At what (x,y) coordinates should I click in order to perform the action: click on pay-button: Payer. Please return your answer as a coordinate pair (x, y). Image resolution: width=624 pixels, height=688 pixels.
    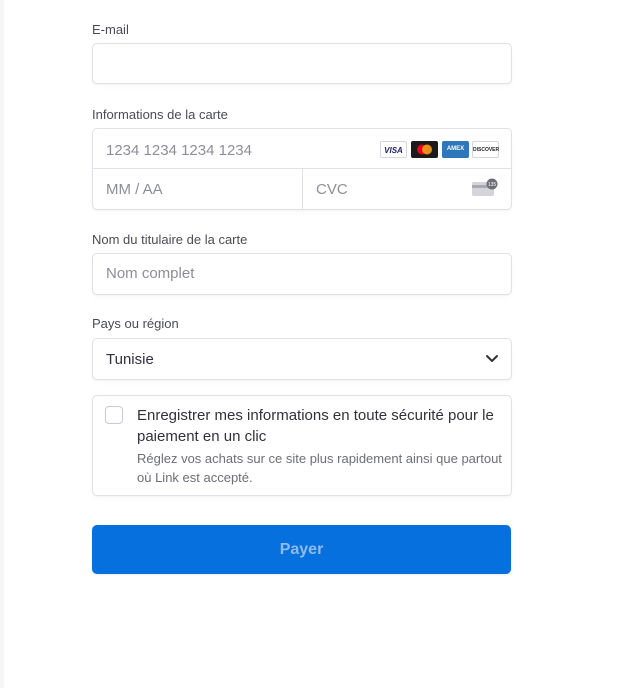
    Looking at the image, I should click on (301, 549).